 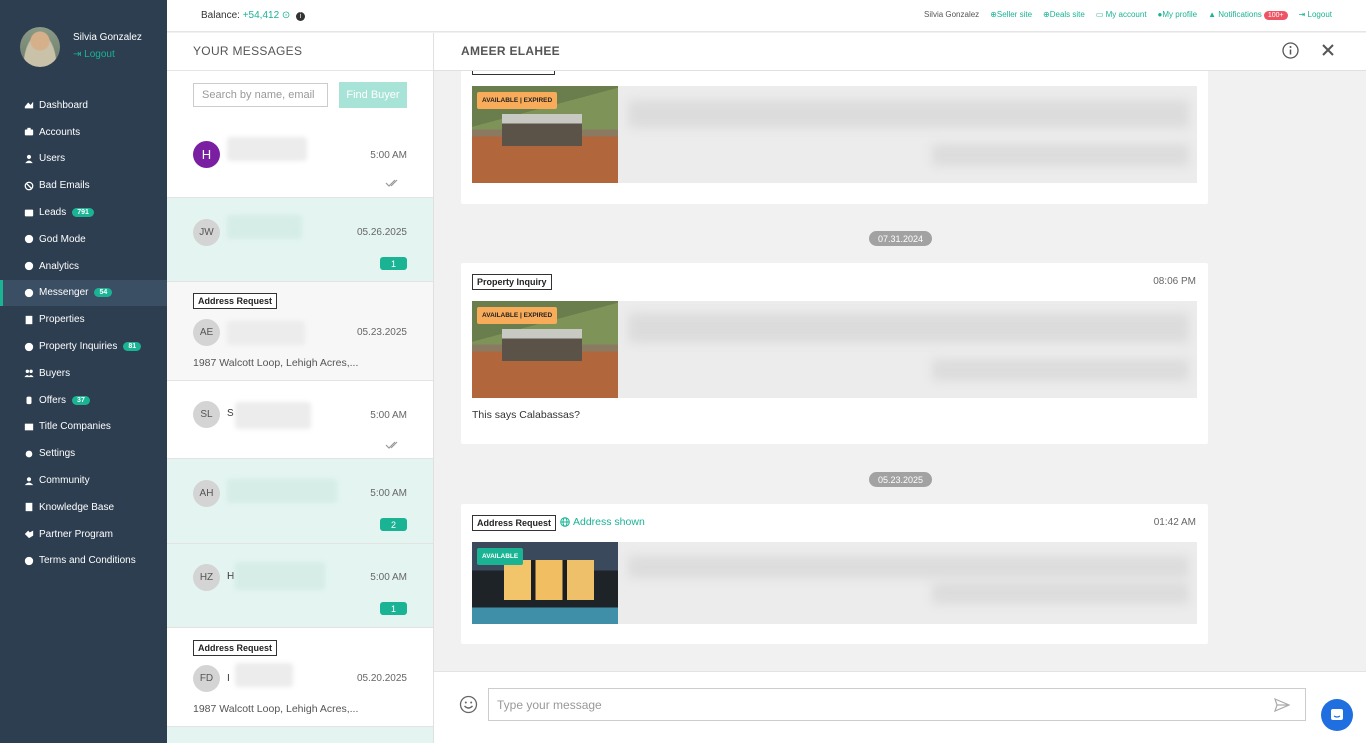 What do you see at coordinates (40, 47) in the screenshot?
I see `avatar` at bounding box center [40, 47].